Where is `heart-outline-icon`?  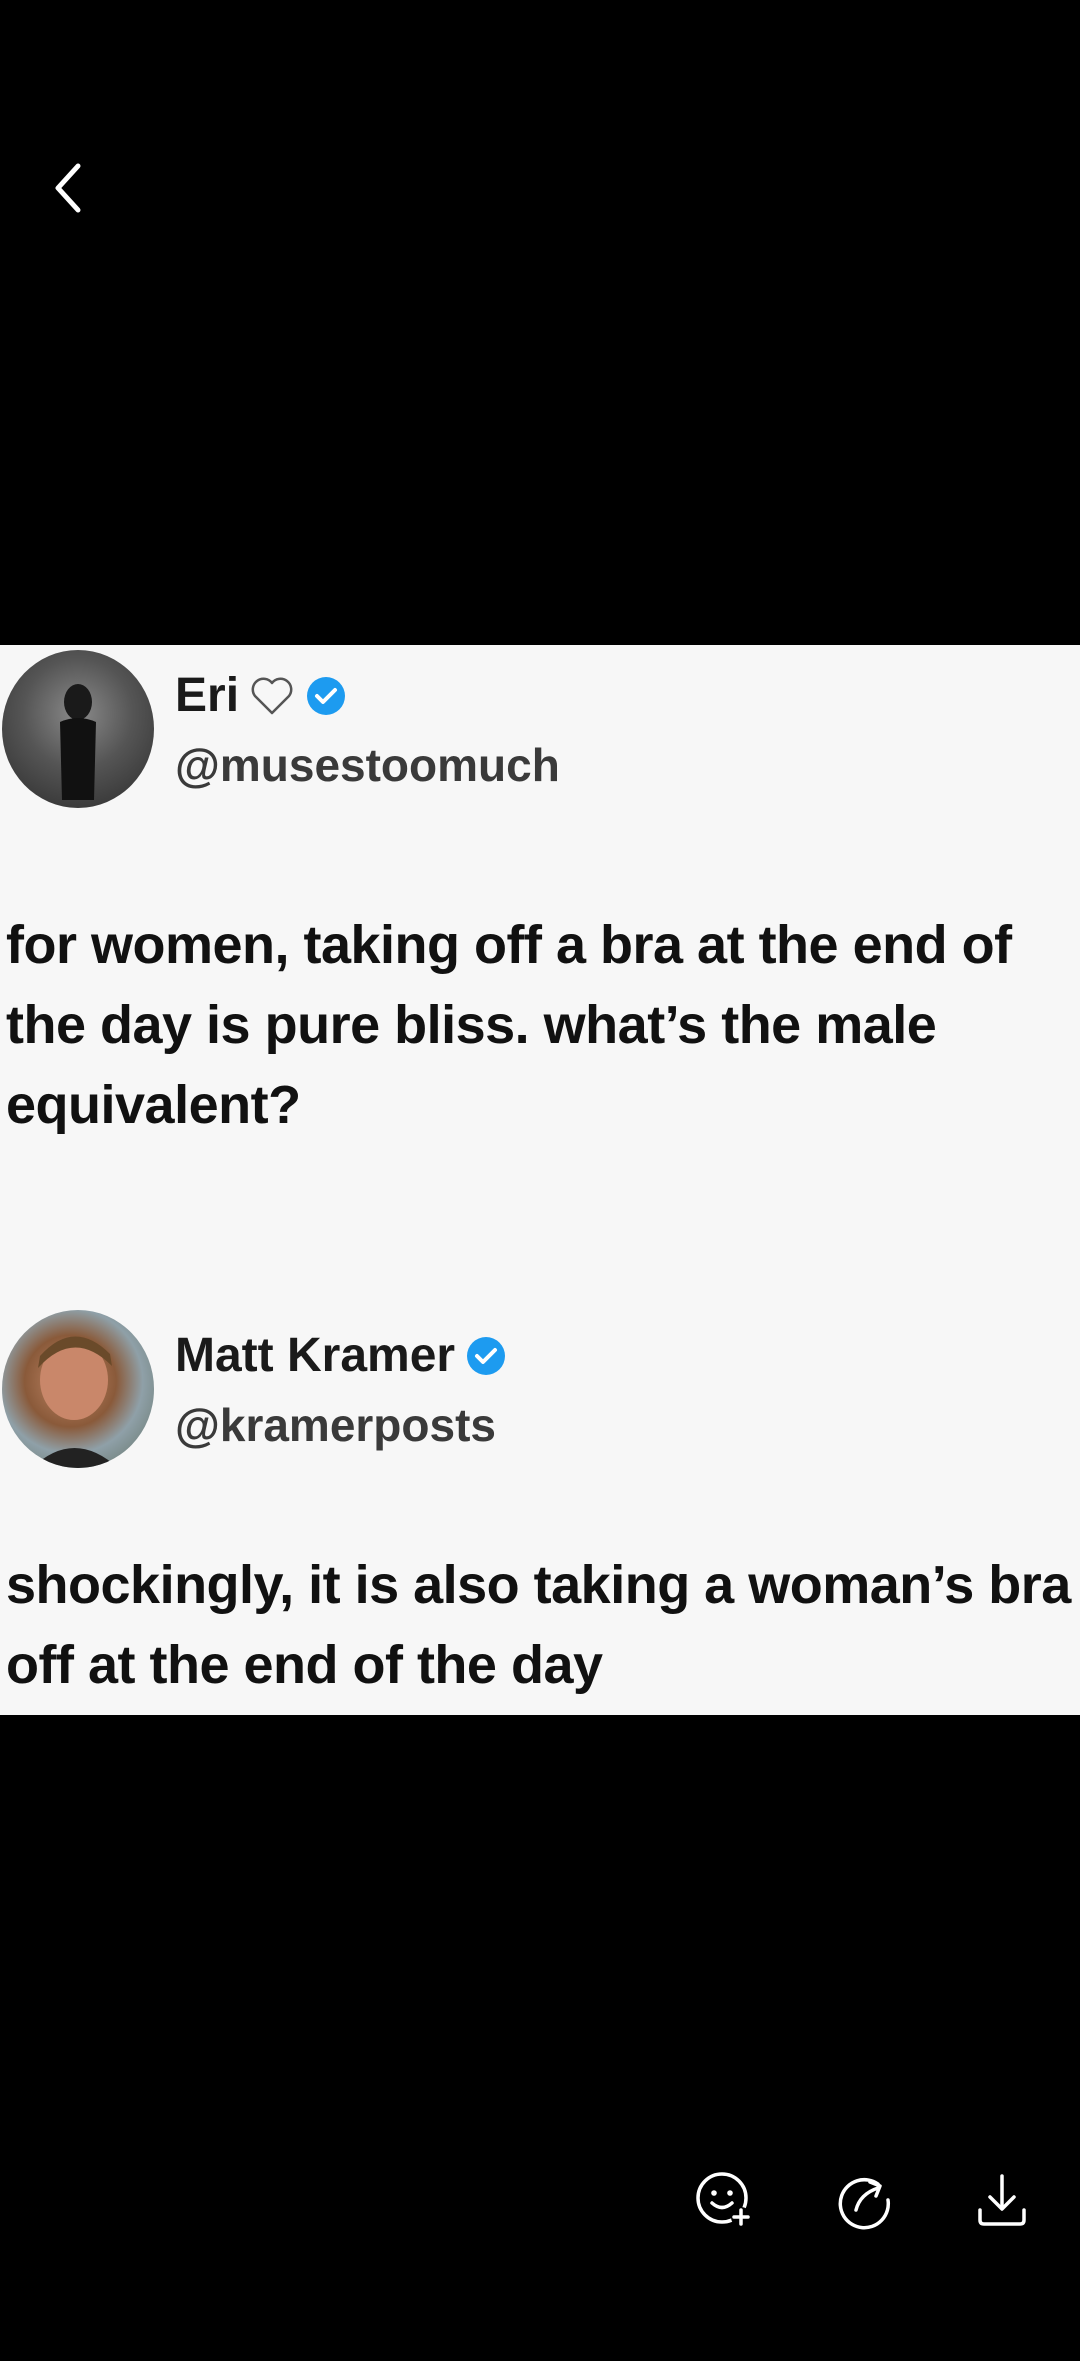 heart-outline-icon is located at coordinates (272, 695).